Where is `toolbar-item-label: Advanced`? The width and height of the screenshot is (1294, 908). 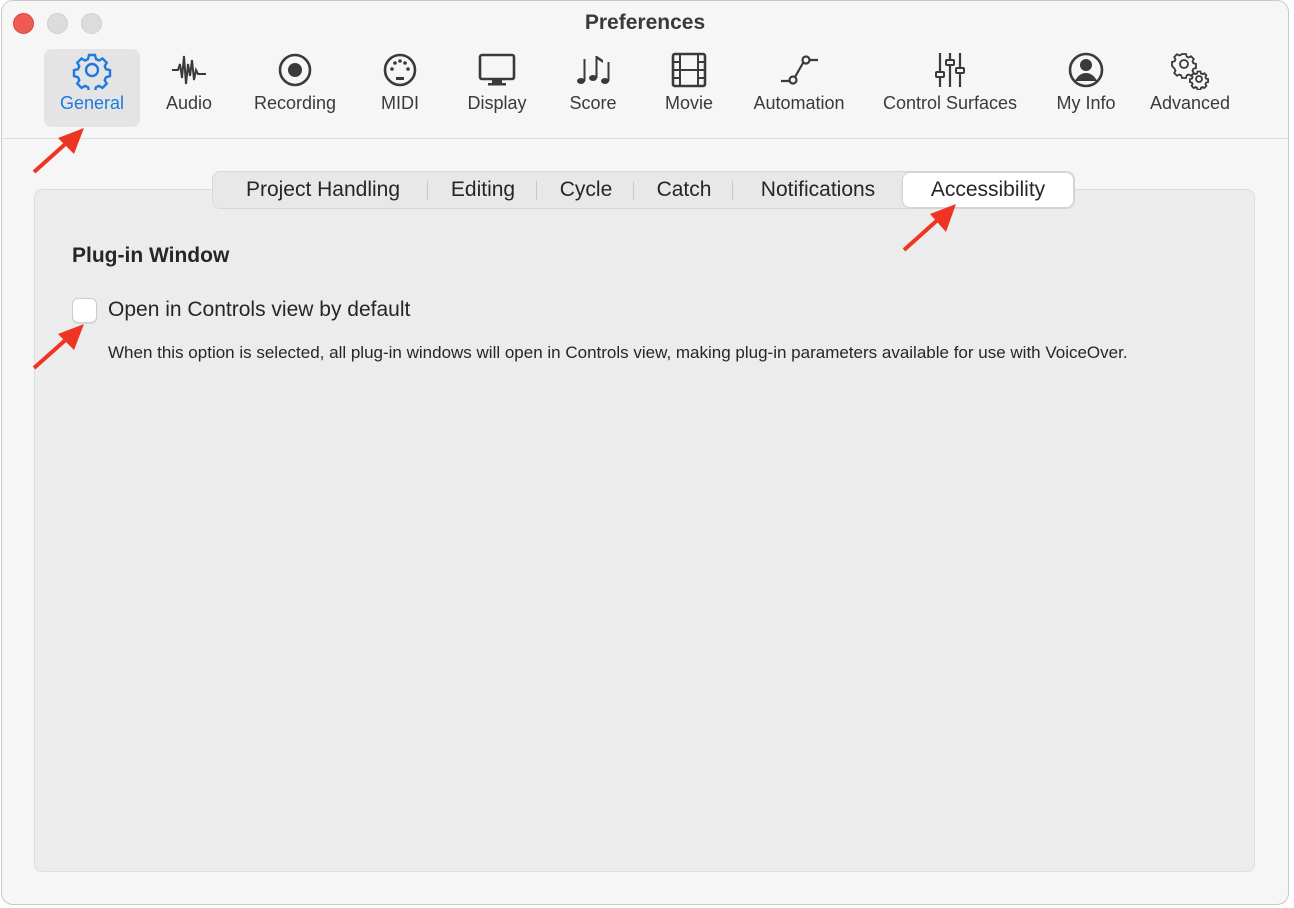
toolbar-item-label: Advanced is located at coordinates (1190, 103).